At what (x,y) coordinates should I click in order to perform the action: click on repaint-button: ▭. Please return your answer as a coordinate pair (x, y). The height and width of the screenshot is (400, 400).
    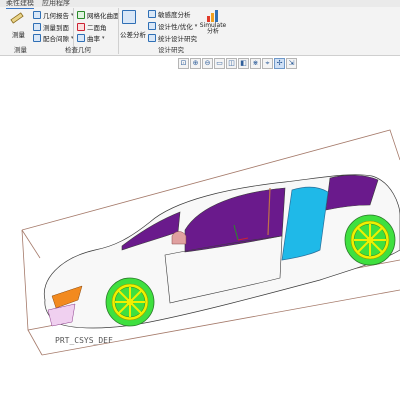
    Looking at the image, I should click on (219, 63).